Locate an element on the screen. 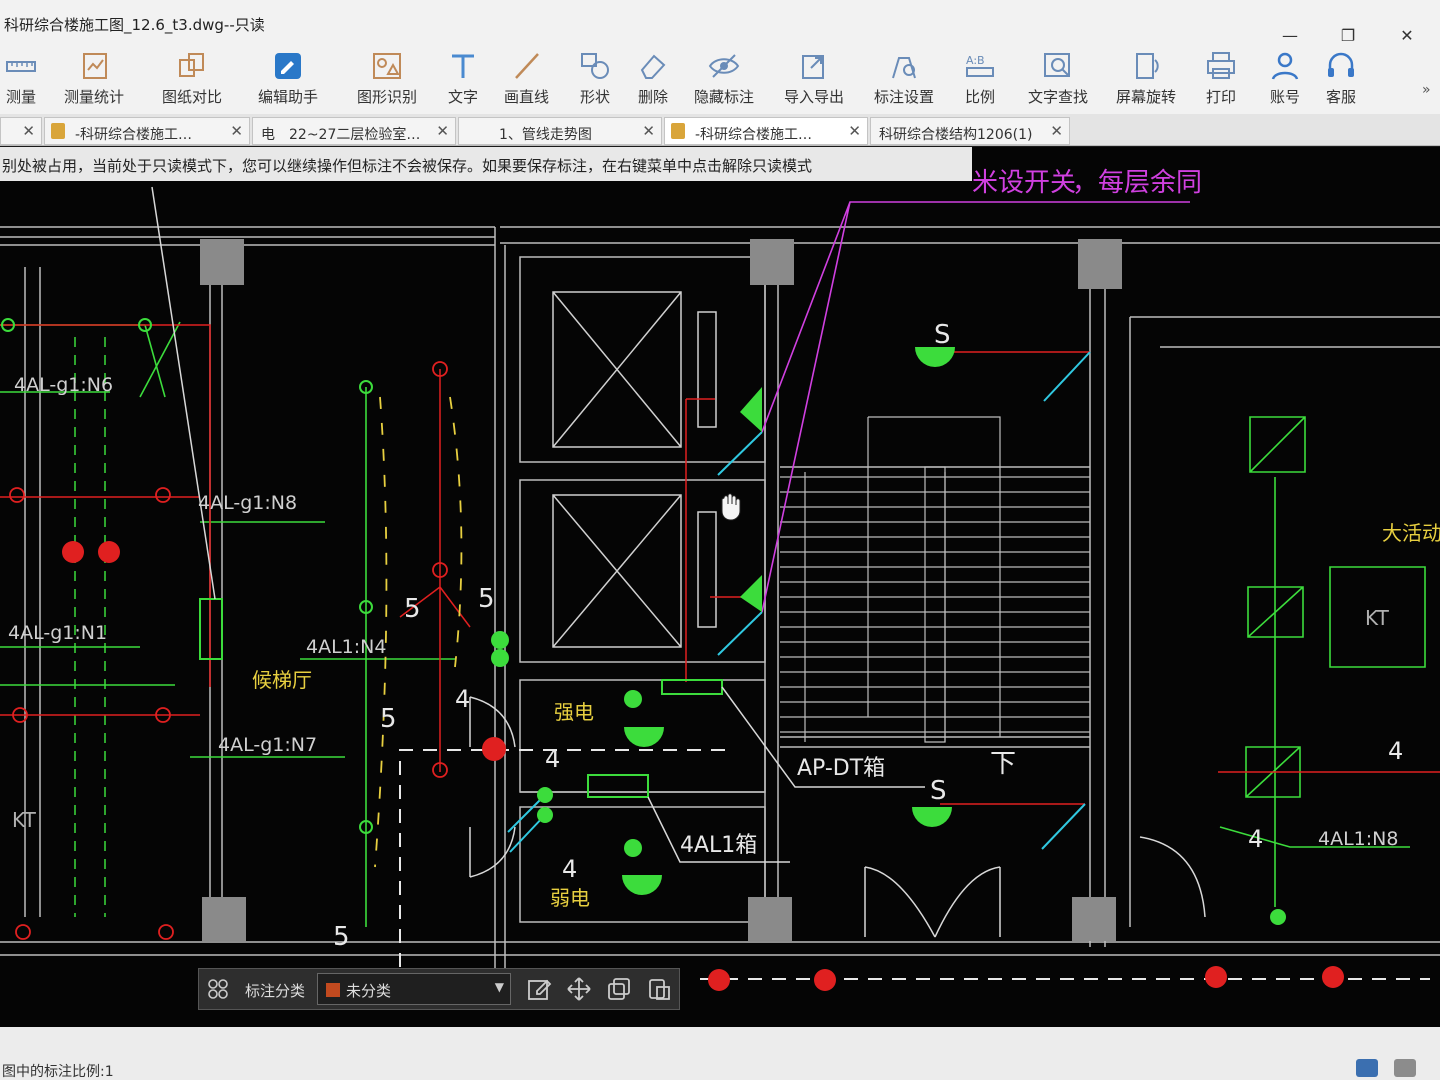  copy-icon is located at coordinates (619, 989).